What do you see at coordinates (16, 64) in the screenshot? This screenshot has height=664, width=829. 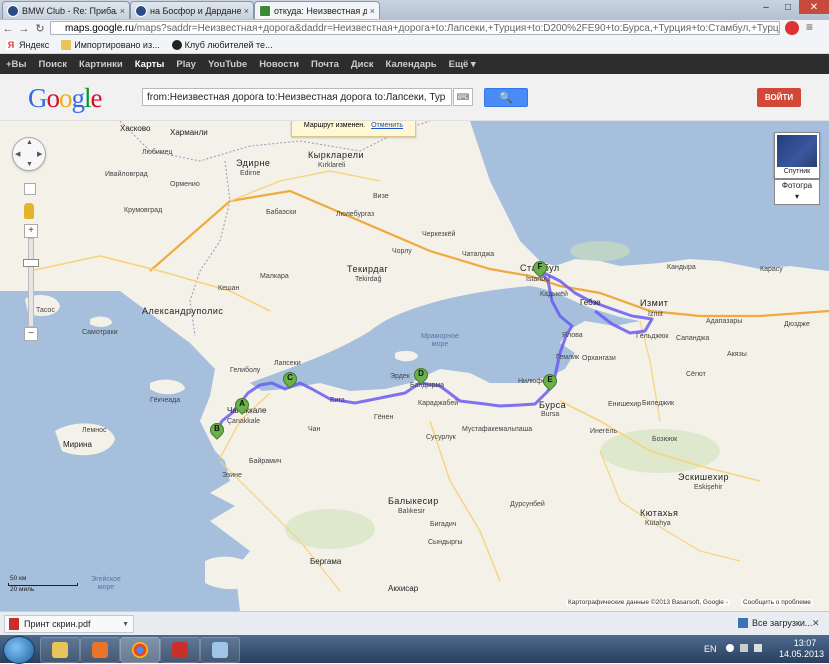 I see `gbar-plus-you: +Вы` at bounding box center [16, 64].